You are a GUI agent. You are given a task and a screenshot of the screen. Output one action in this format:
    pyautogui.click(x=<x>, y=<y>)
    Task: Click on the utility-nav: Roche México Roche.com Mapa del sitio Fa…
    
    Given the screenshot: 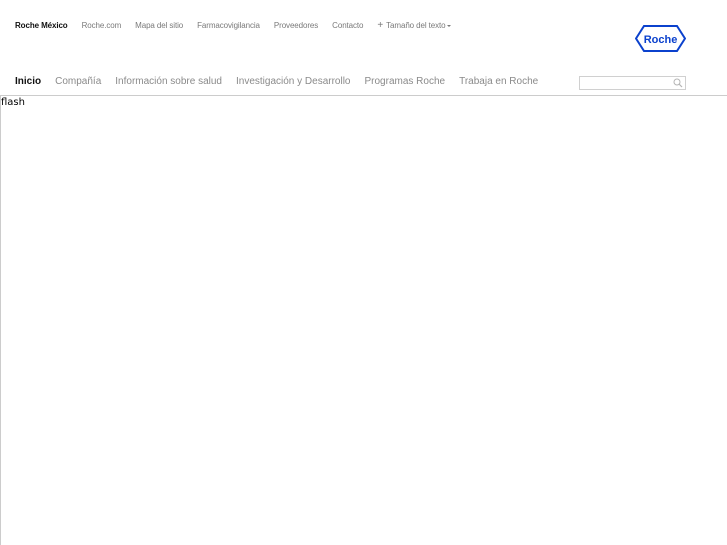 What is the action you would take?
    pyautogui.click(x=233, y=25)
    